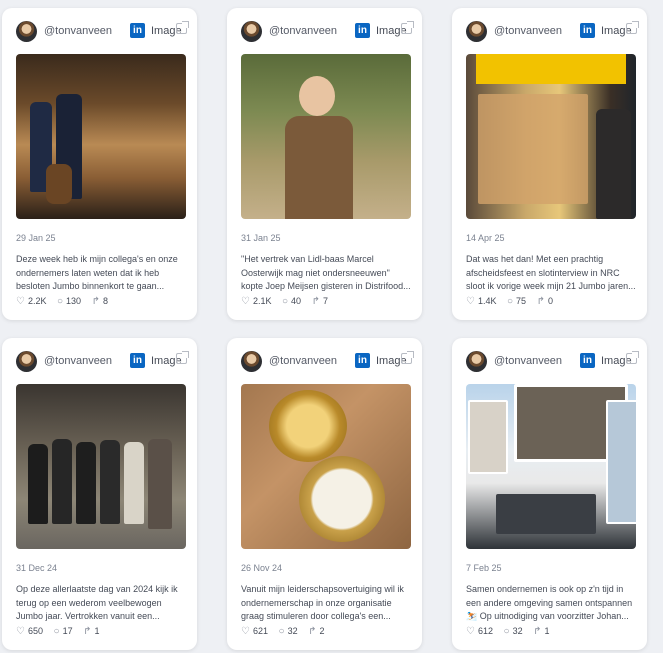 This screenshot has height=653, width=663. I want to click on engagement-stats: ♡ 1.4K ○ 75 ↱ 0, so click(513, 303).